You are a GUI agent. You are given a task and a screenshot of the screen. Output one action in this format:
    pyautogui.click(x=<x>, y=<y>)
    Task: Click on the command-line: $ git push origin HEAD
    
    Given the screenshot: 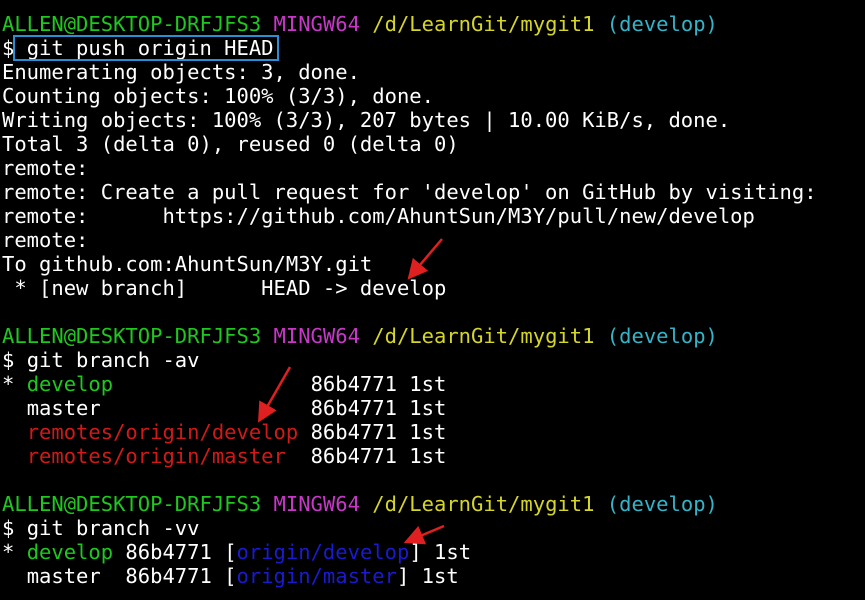 What is the action you would take?
    pyautogui.click(x=432, y=48)
    